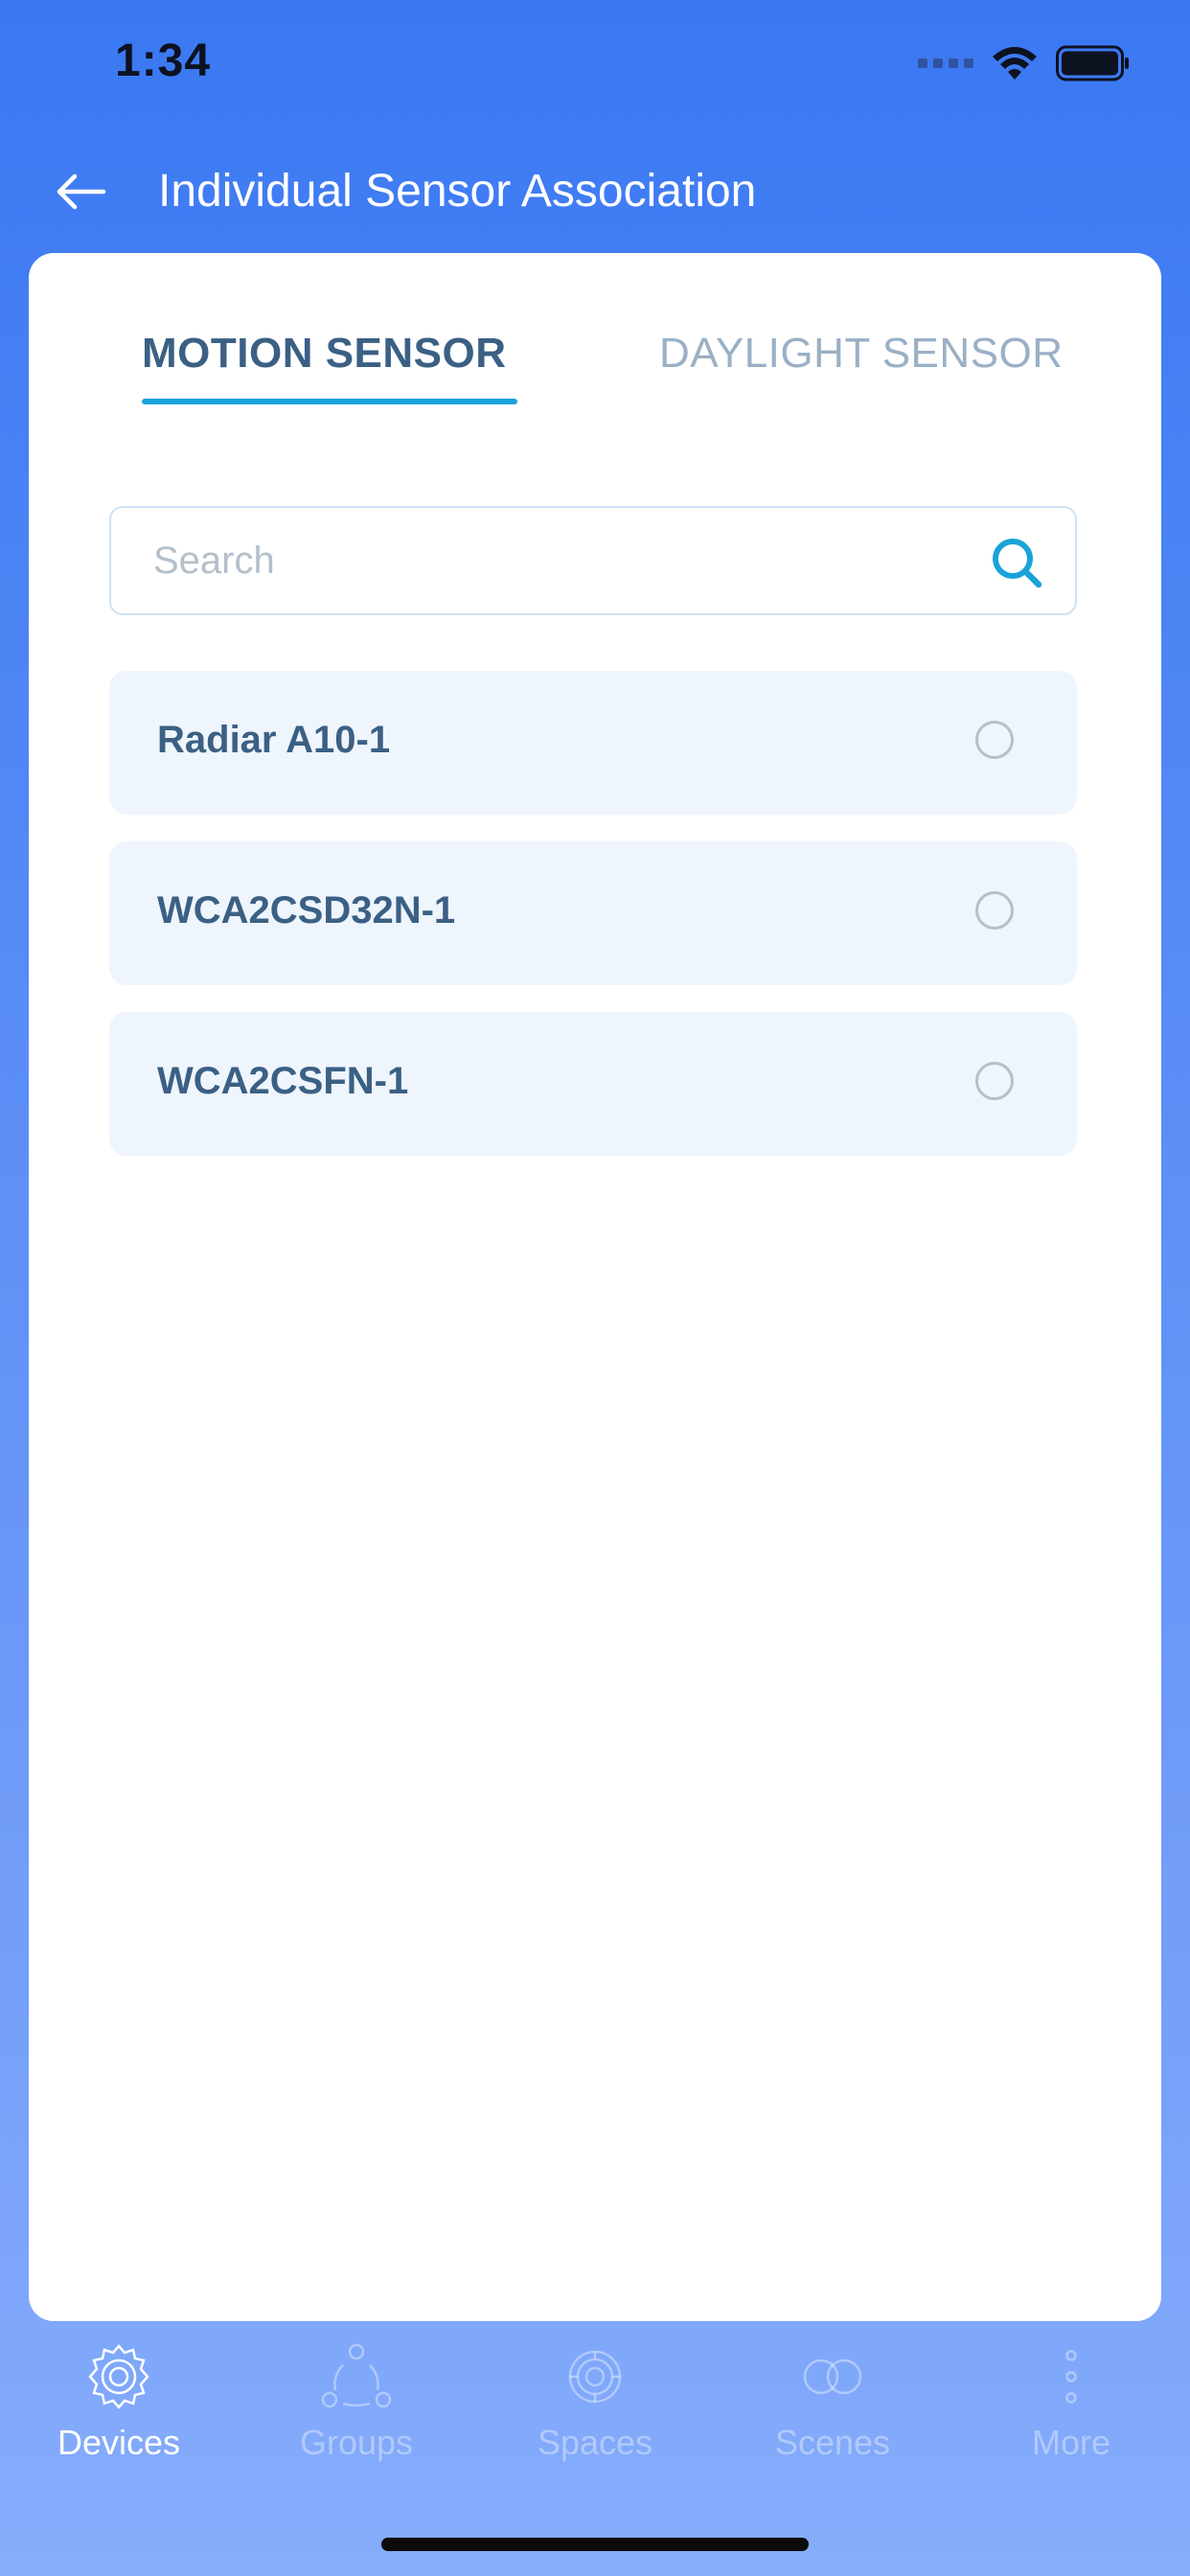  Describe the element at coordinates (1015, 63) in the screenshot. I see `wifi-icon` at that location.